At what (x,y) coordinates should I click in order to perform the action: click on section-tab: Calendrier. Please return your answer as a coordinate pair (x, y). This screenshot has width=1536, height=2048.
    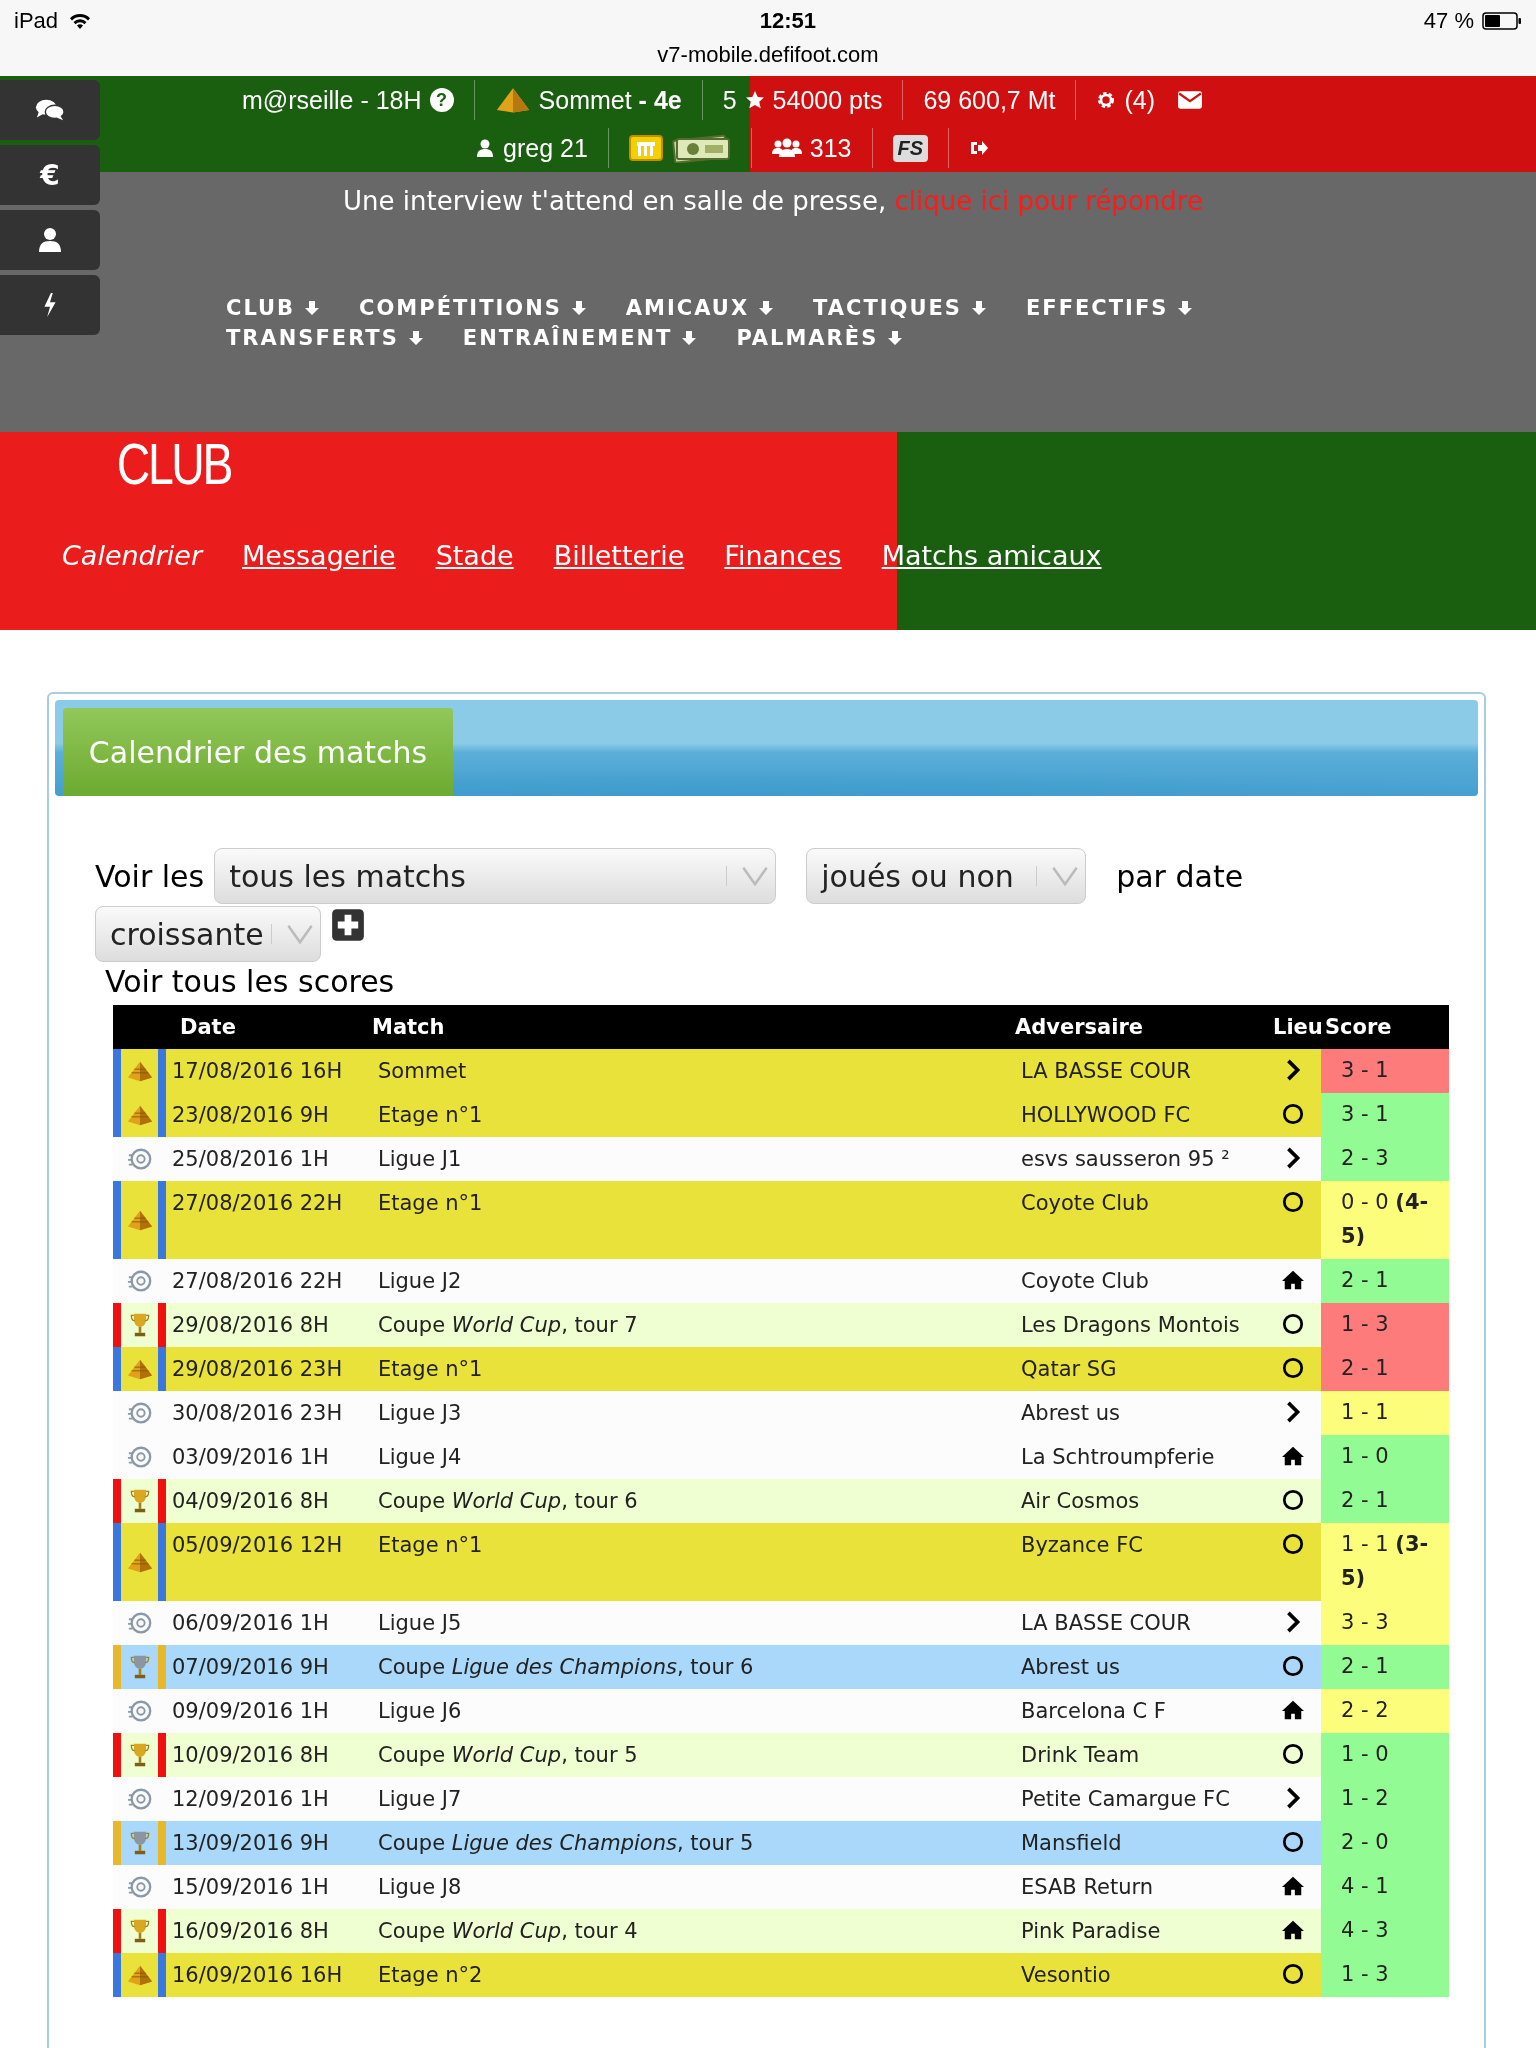
    Looking at the image, I should click on (132, 555).